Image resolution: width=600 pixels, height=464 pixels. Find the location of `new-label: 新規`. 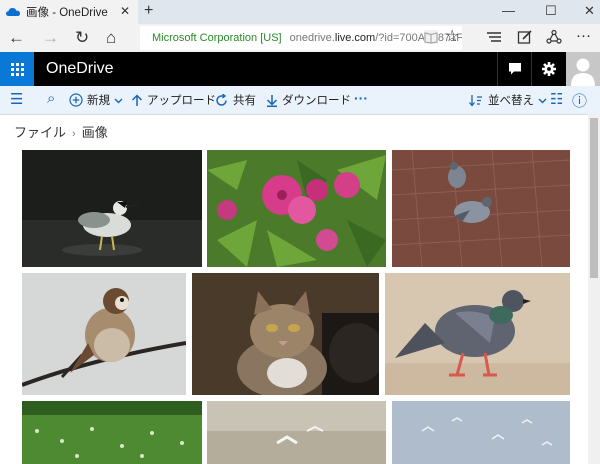

new-label: 新規 is located at coordinates (98, 101).